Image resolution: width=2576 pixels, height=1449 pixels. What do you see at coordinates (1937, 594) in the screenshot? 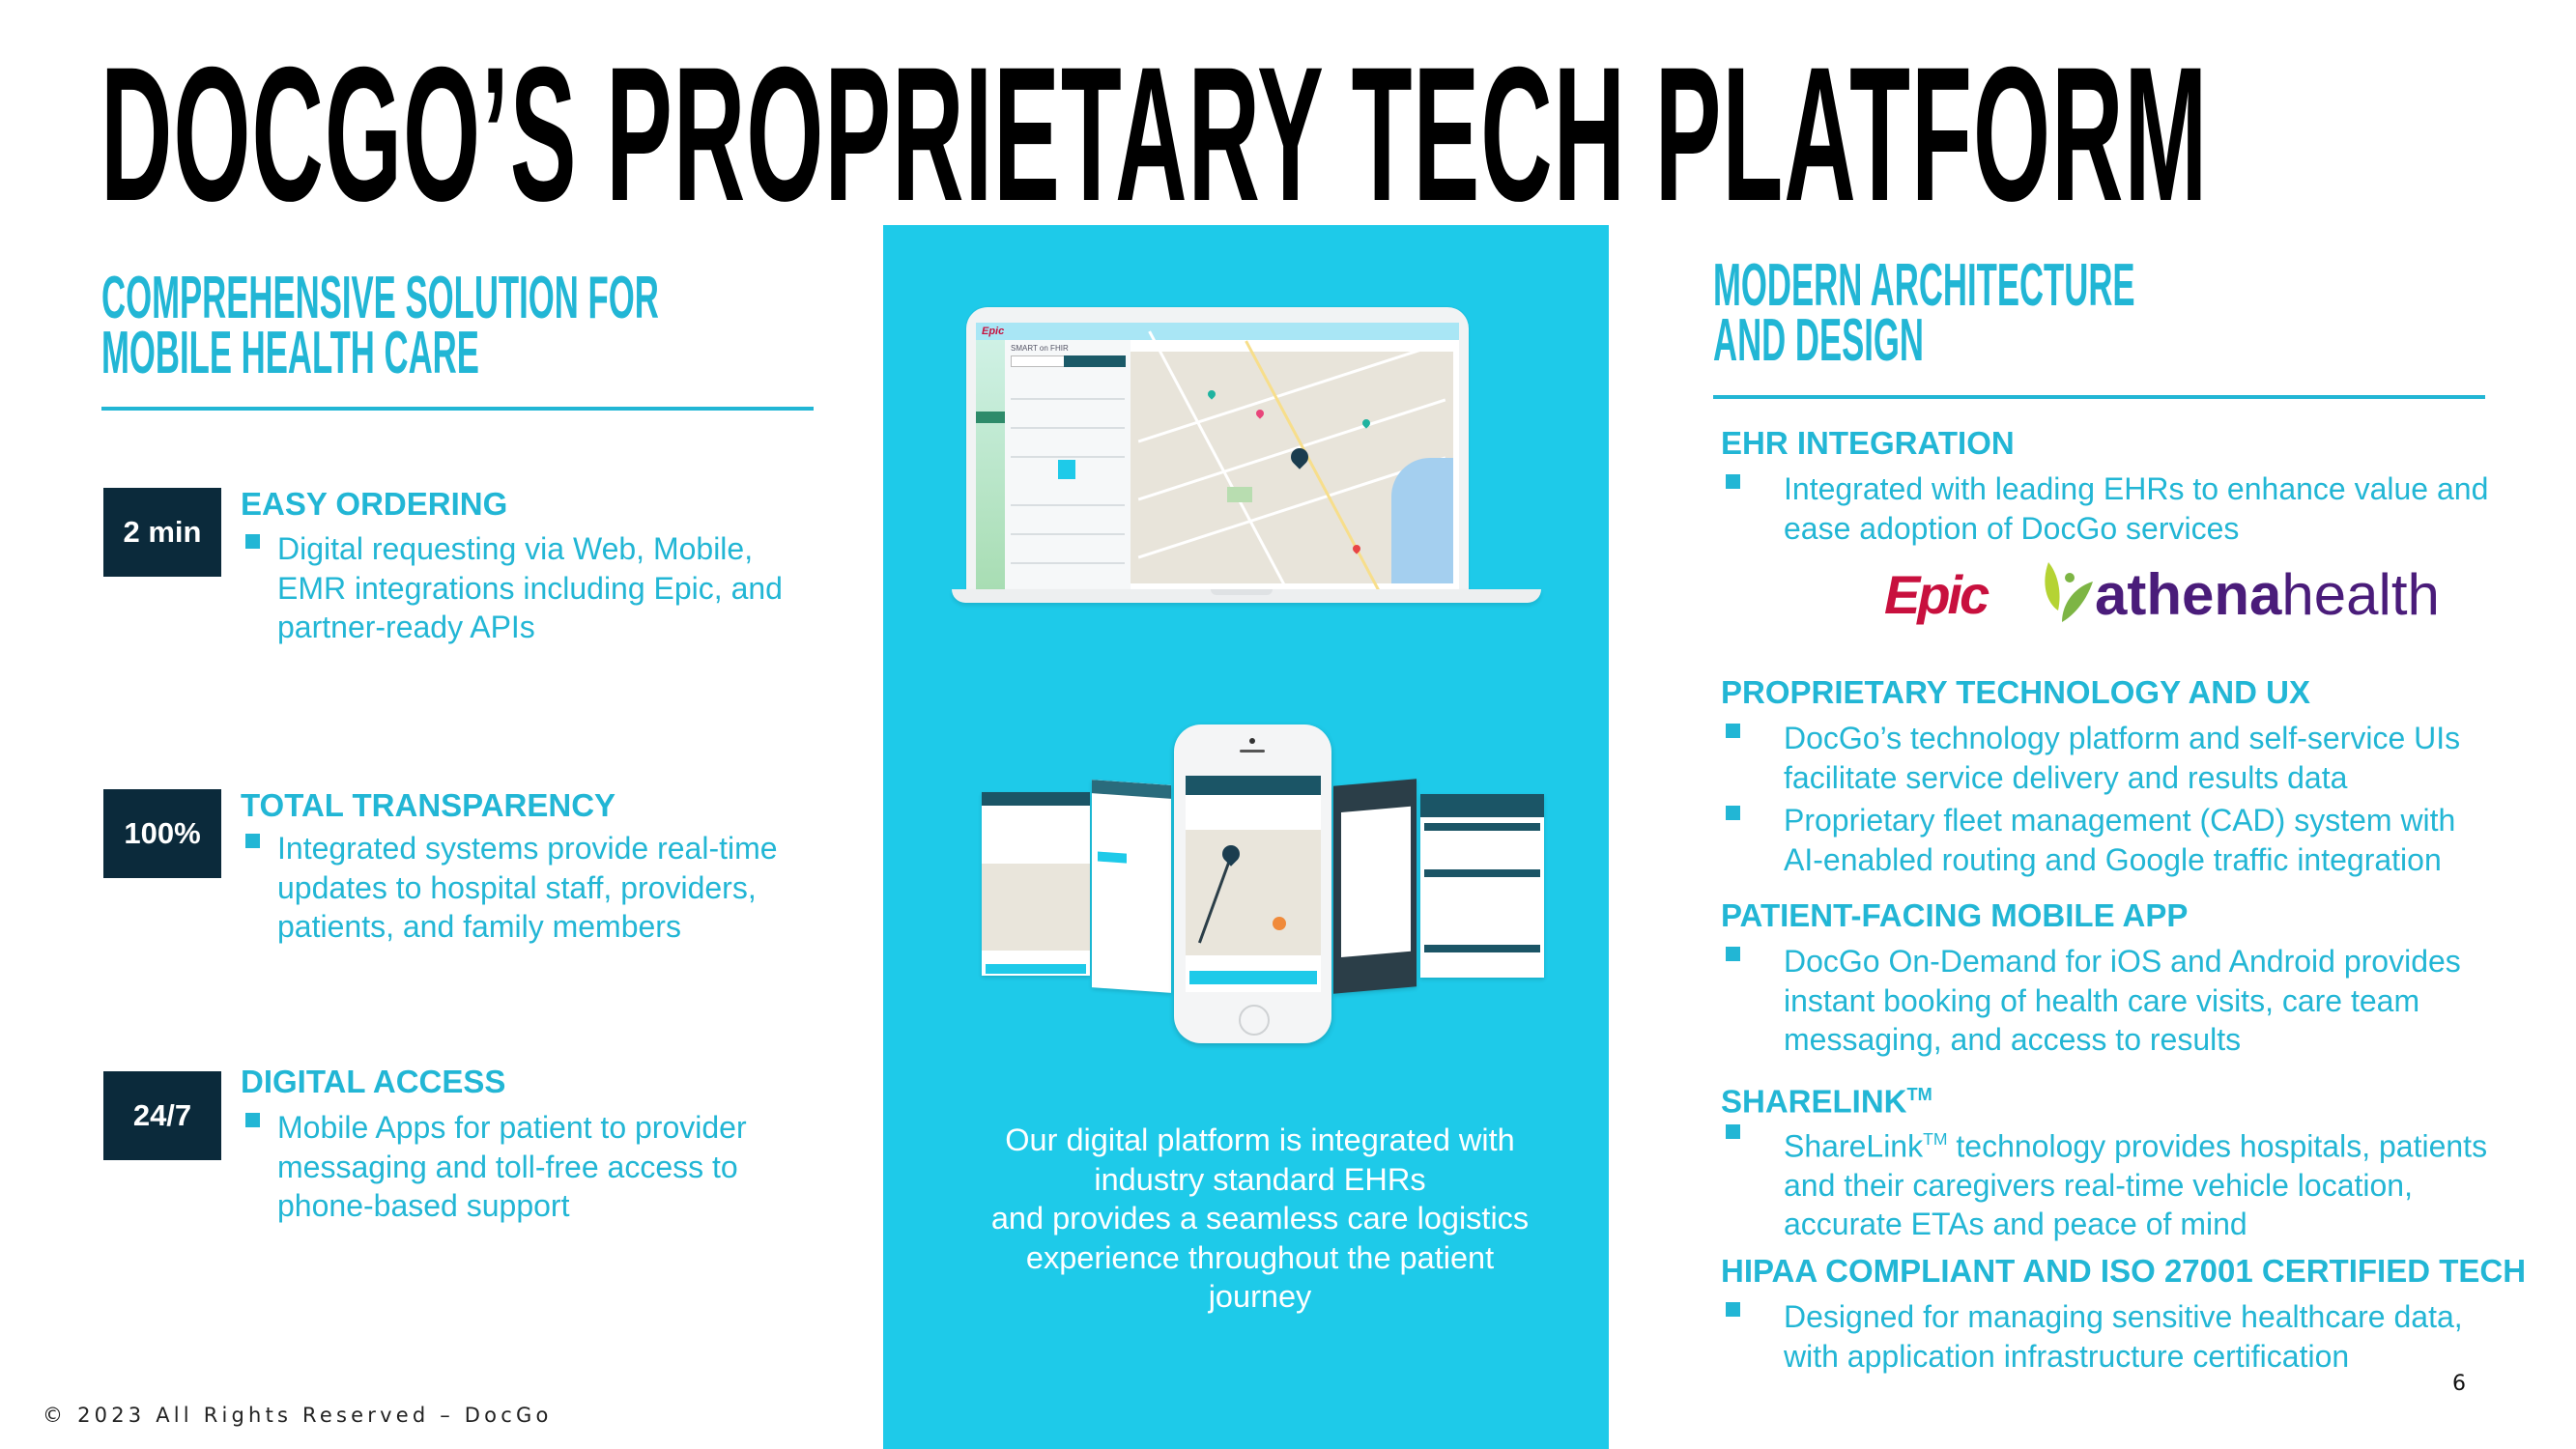
I see `epic-logo: Epic` at bounding box center [1937, 594].